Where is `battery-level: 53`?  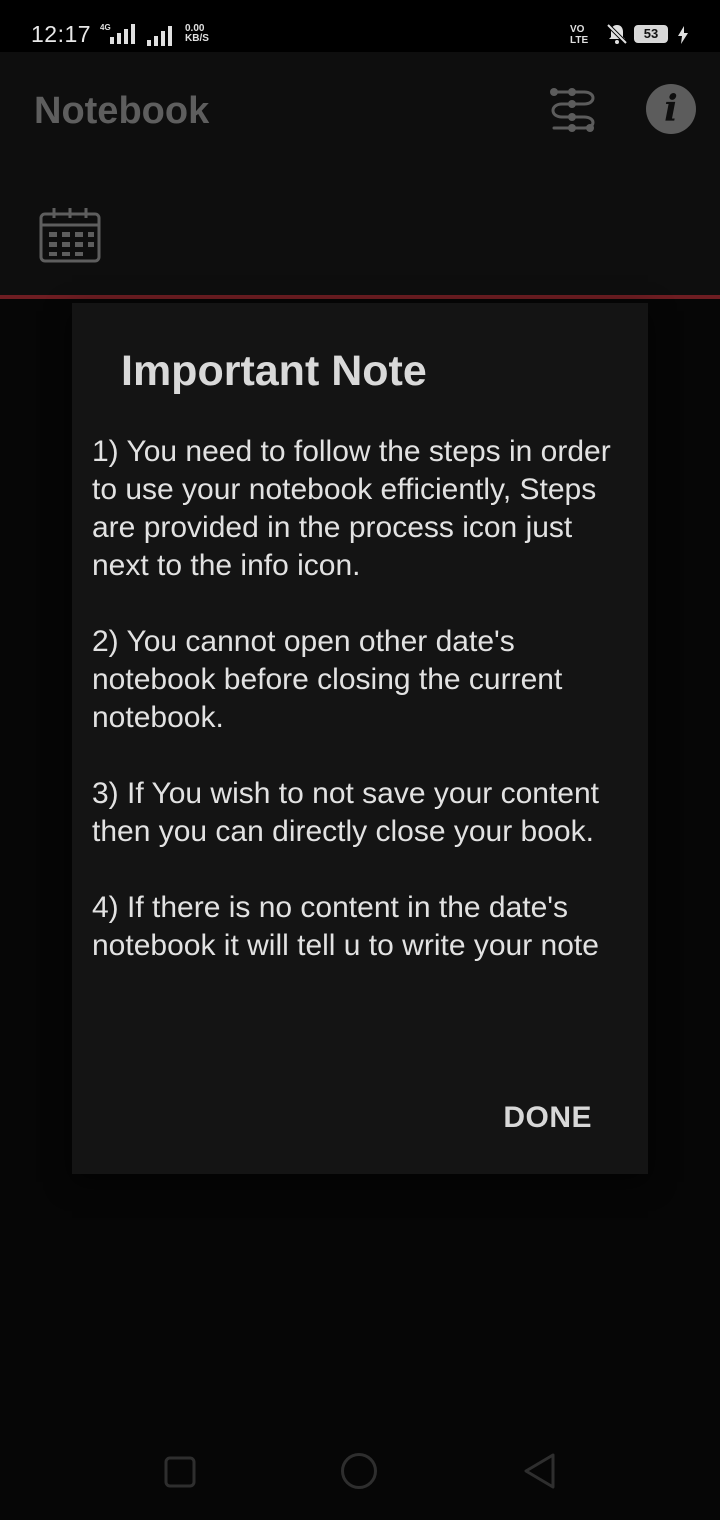 battery-level: 53 is located at coordinates (651, 33).